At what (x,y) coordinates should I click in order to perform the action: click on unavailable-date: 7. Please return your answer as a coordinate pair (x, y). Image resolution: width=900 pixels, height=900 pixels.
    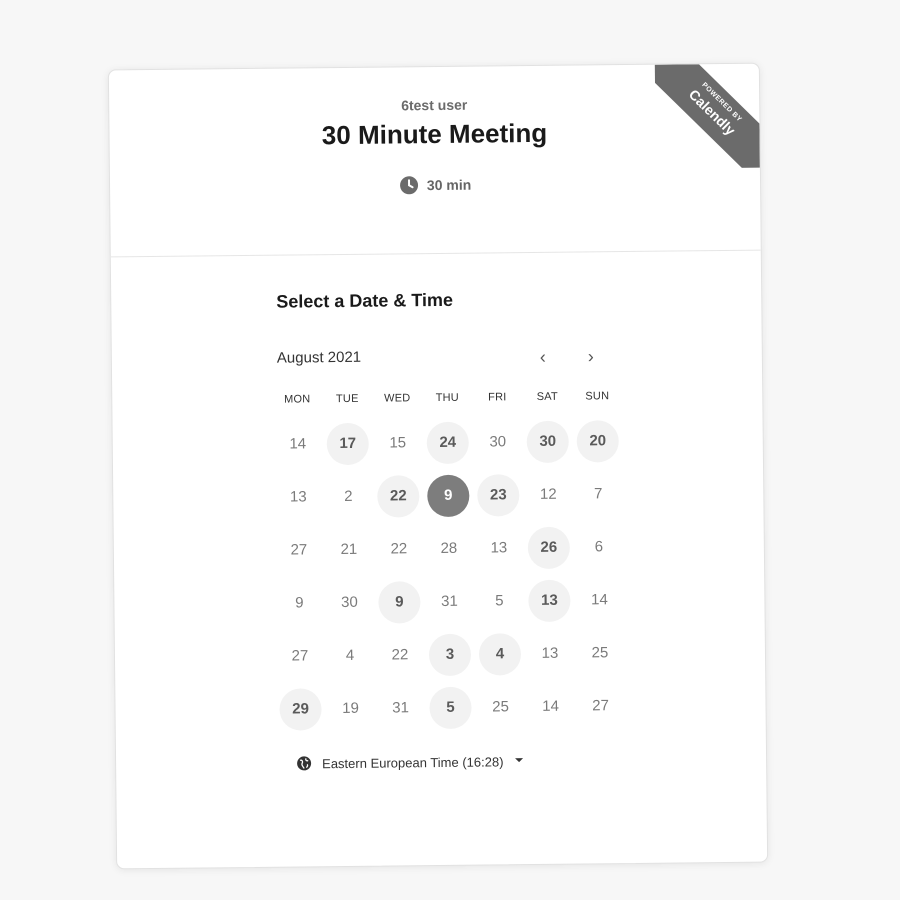
    Looking at the image, I should click on (598, 494).